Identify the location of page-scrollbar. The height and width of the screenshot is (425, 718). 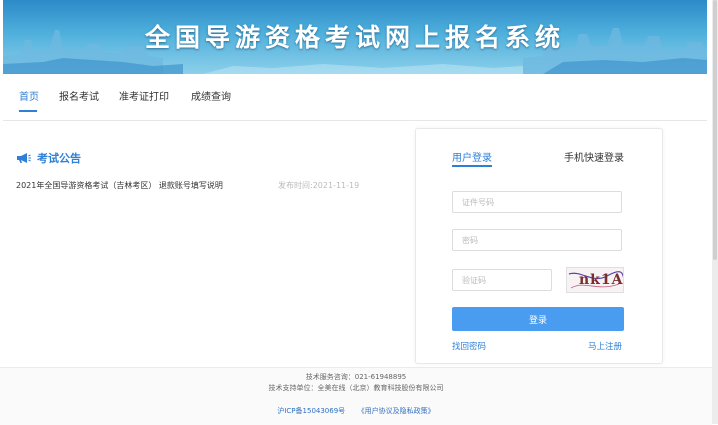
(715, 212).